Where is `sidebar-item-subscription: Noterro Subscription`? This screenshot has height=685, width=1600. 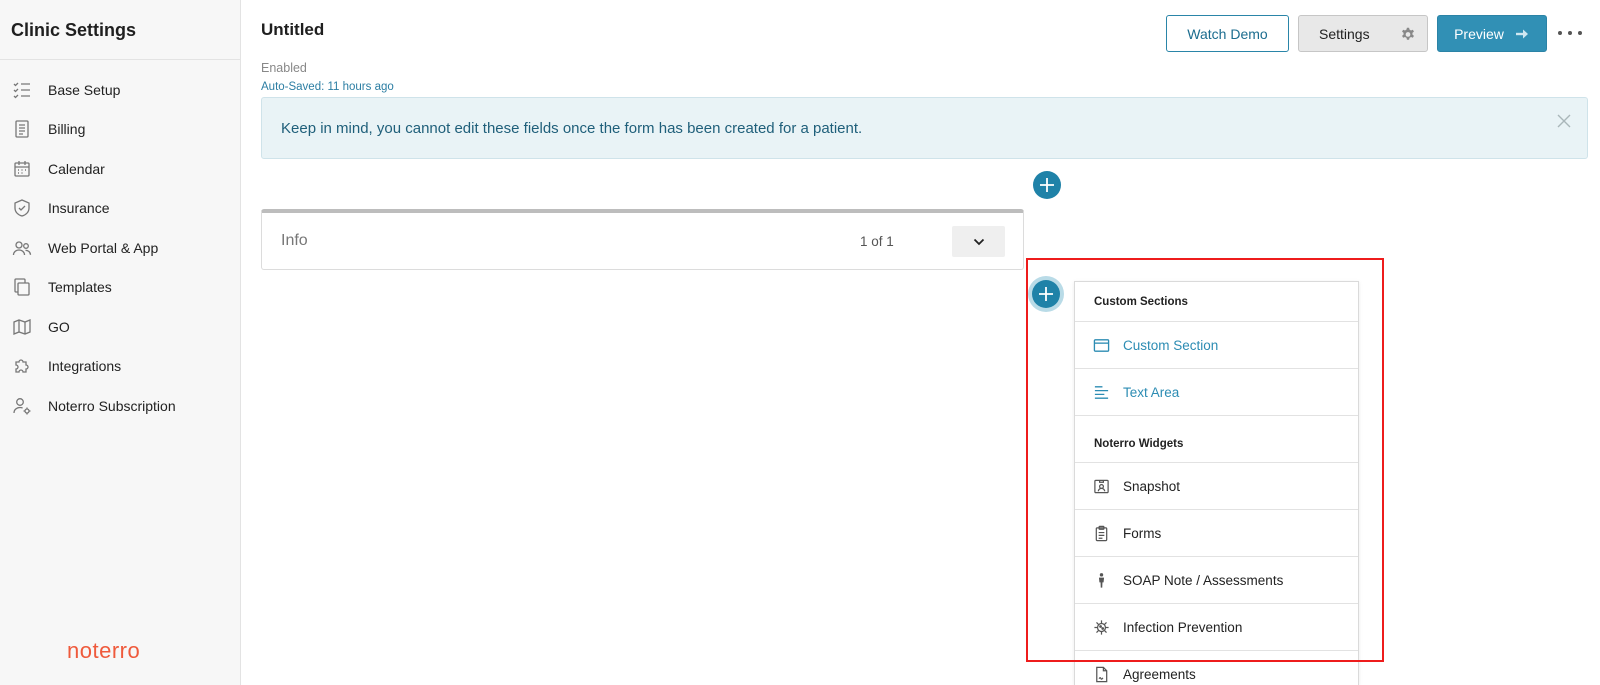
sidebar-item-subscription: Noterro Subscription is located at coordinates (120, 406).